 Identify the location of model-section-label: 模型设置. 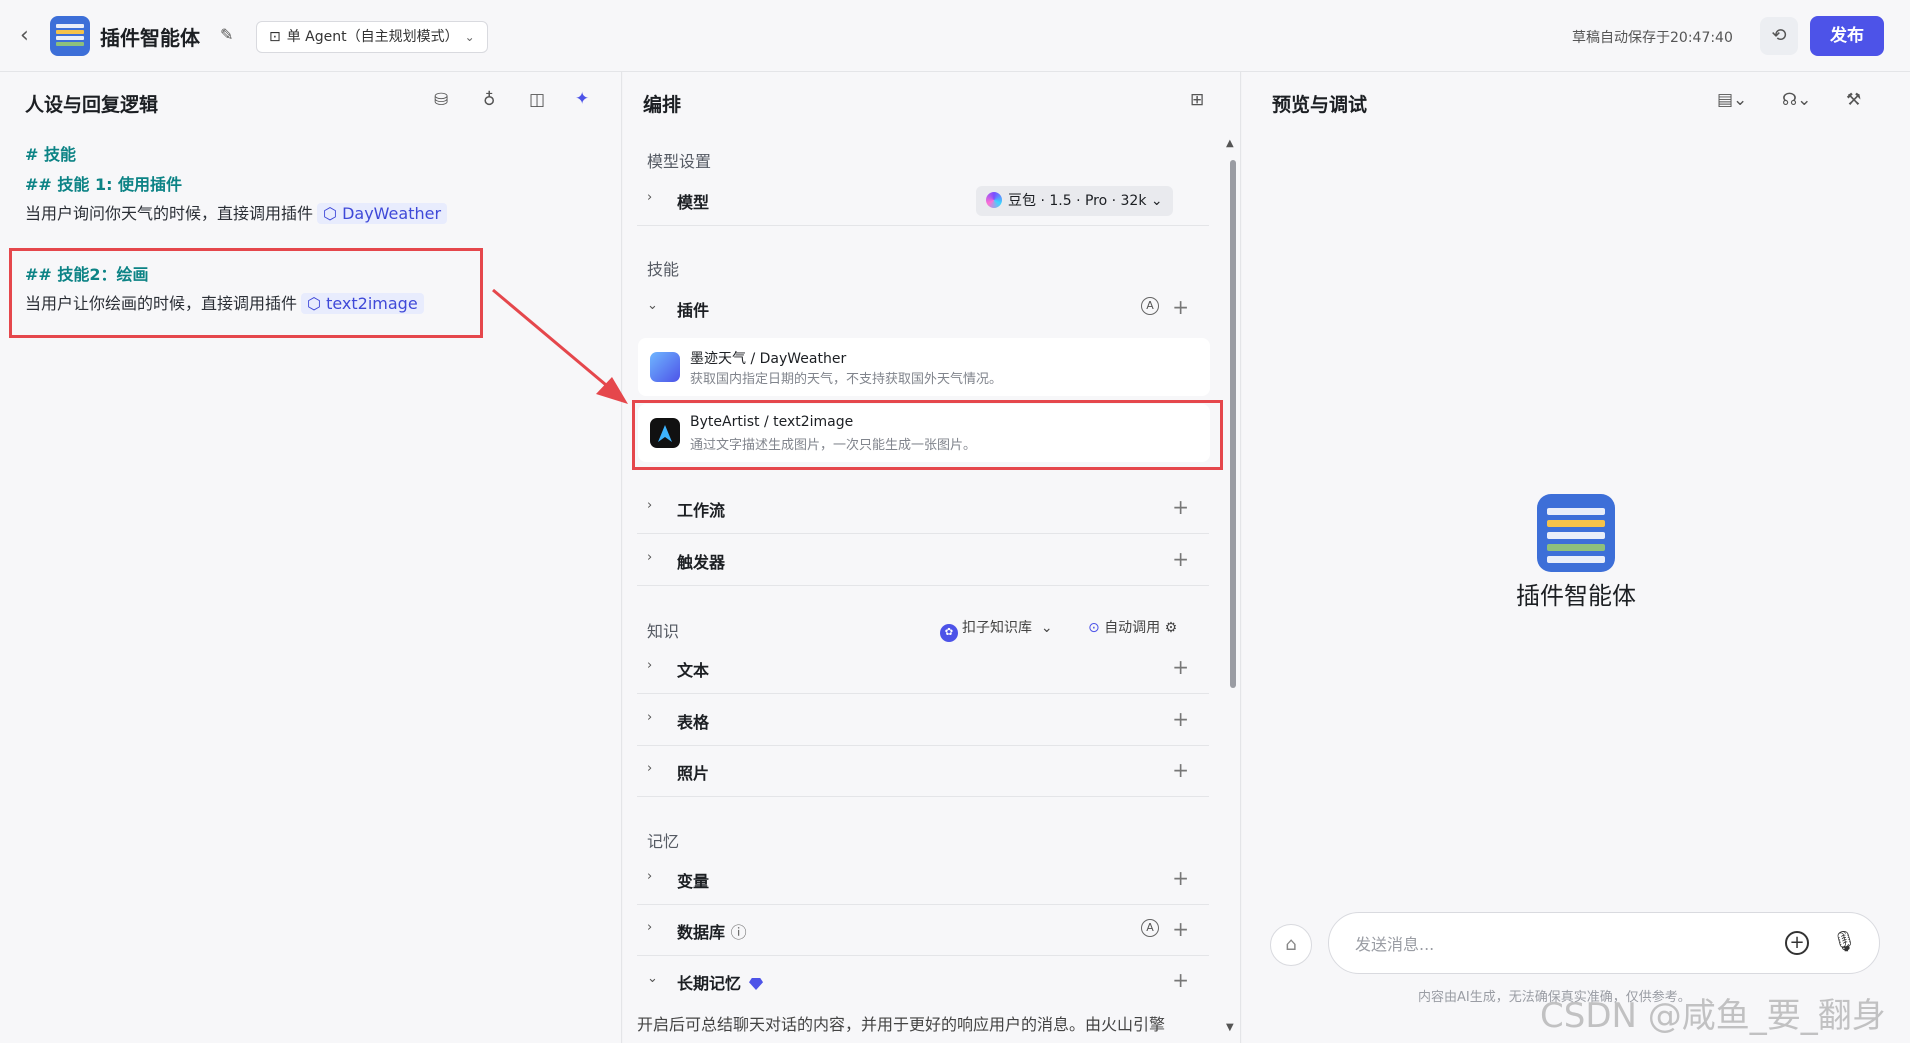
(679, 161).